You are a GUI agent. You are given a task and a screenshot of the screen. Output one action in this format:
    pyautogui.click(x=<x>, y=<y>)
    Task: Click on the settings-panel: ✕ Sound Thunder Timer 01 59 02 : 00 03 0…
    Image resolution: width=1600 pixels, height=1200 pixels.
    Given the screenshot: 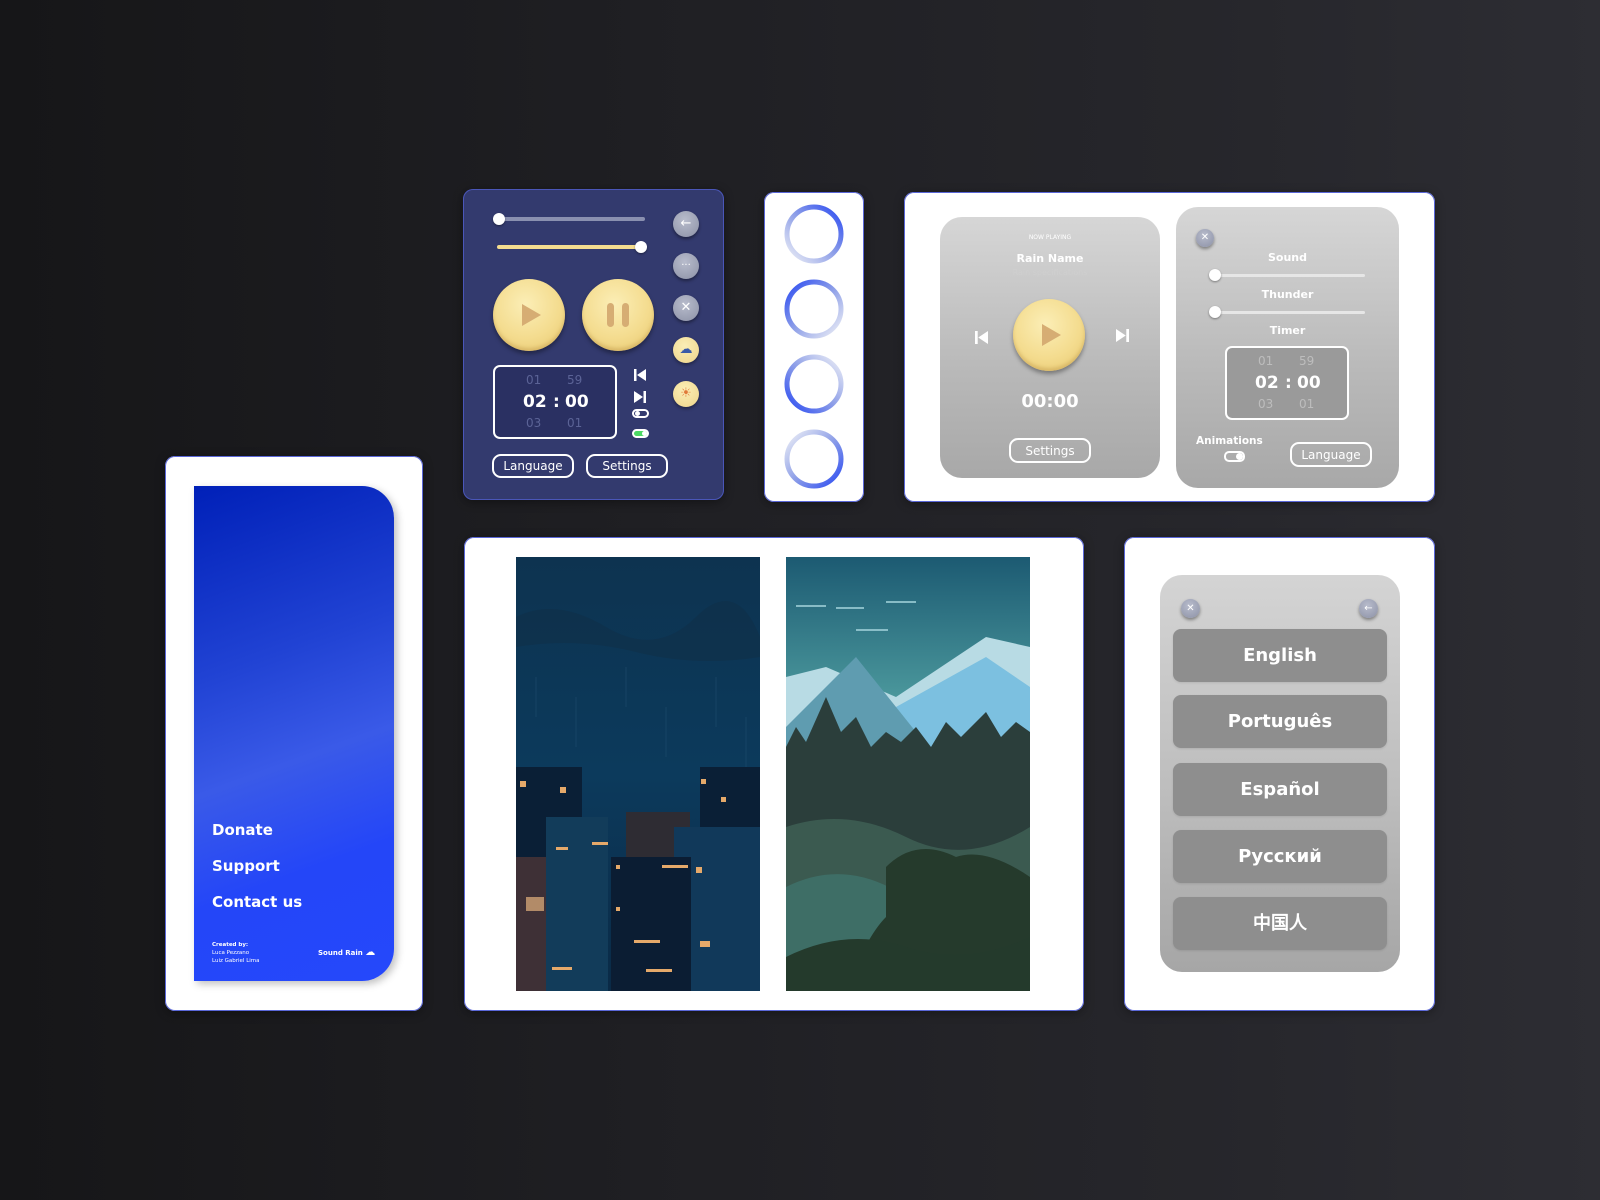 What is the action you would take?
    pyautogui.click(x=1287, y=347)
    